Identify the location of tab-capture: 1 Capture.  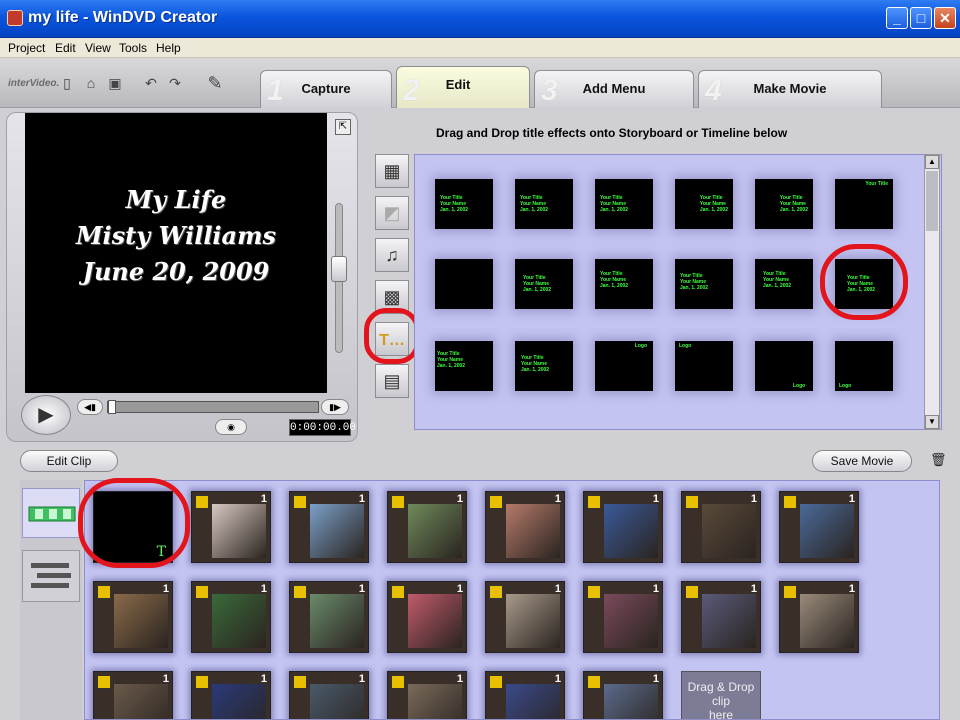
(326, 89).